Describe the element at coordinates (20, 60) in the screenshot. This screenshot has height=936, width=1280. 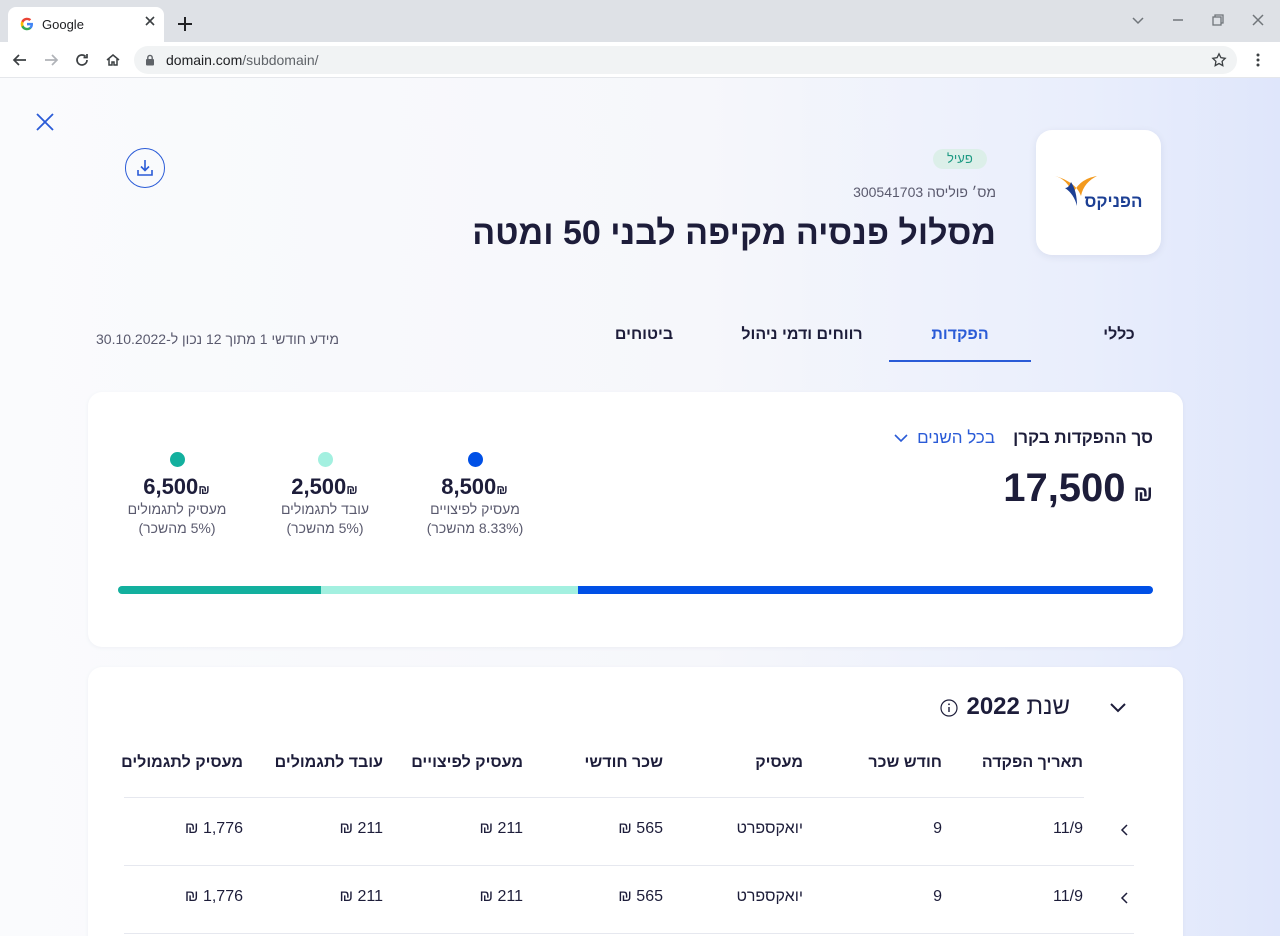
I see `back-icon` at that location.